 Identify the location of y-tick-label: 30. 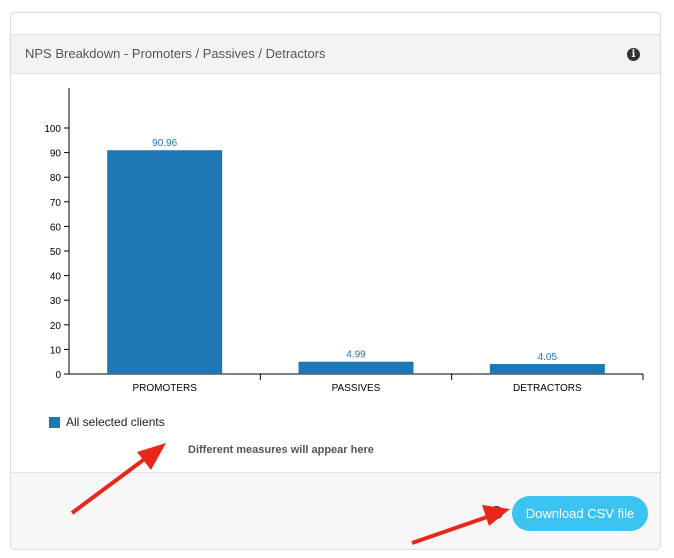
(56, 301).